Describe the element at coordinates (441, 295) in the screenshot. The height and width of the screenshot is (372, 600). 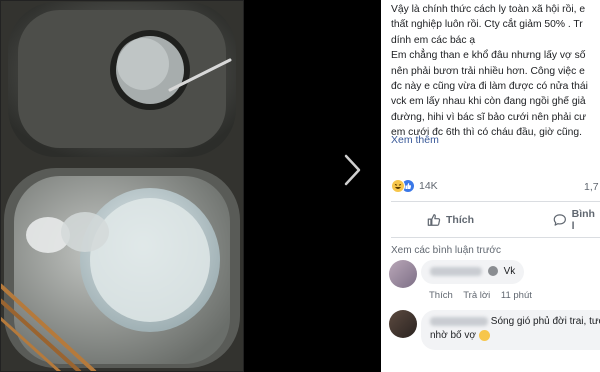
I see `comment-like-link: Thích` at that location.